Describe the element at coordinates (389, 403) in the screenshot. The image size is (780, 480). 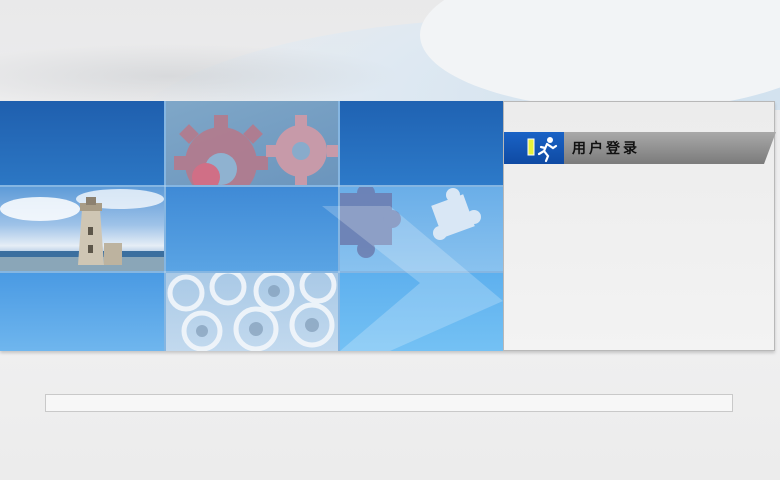
I see `footer-bar` at that location.